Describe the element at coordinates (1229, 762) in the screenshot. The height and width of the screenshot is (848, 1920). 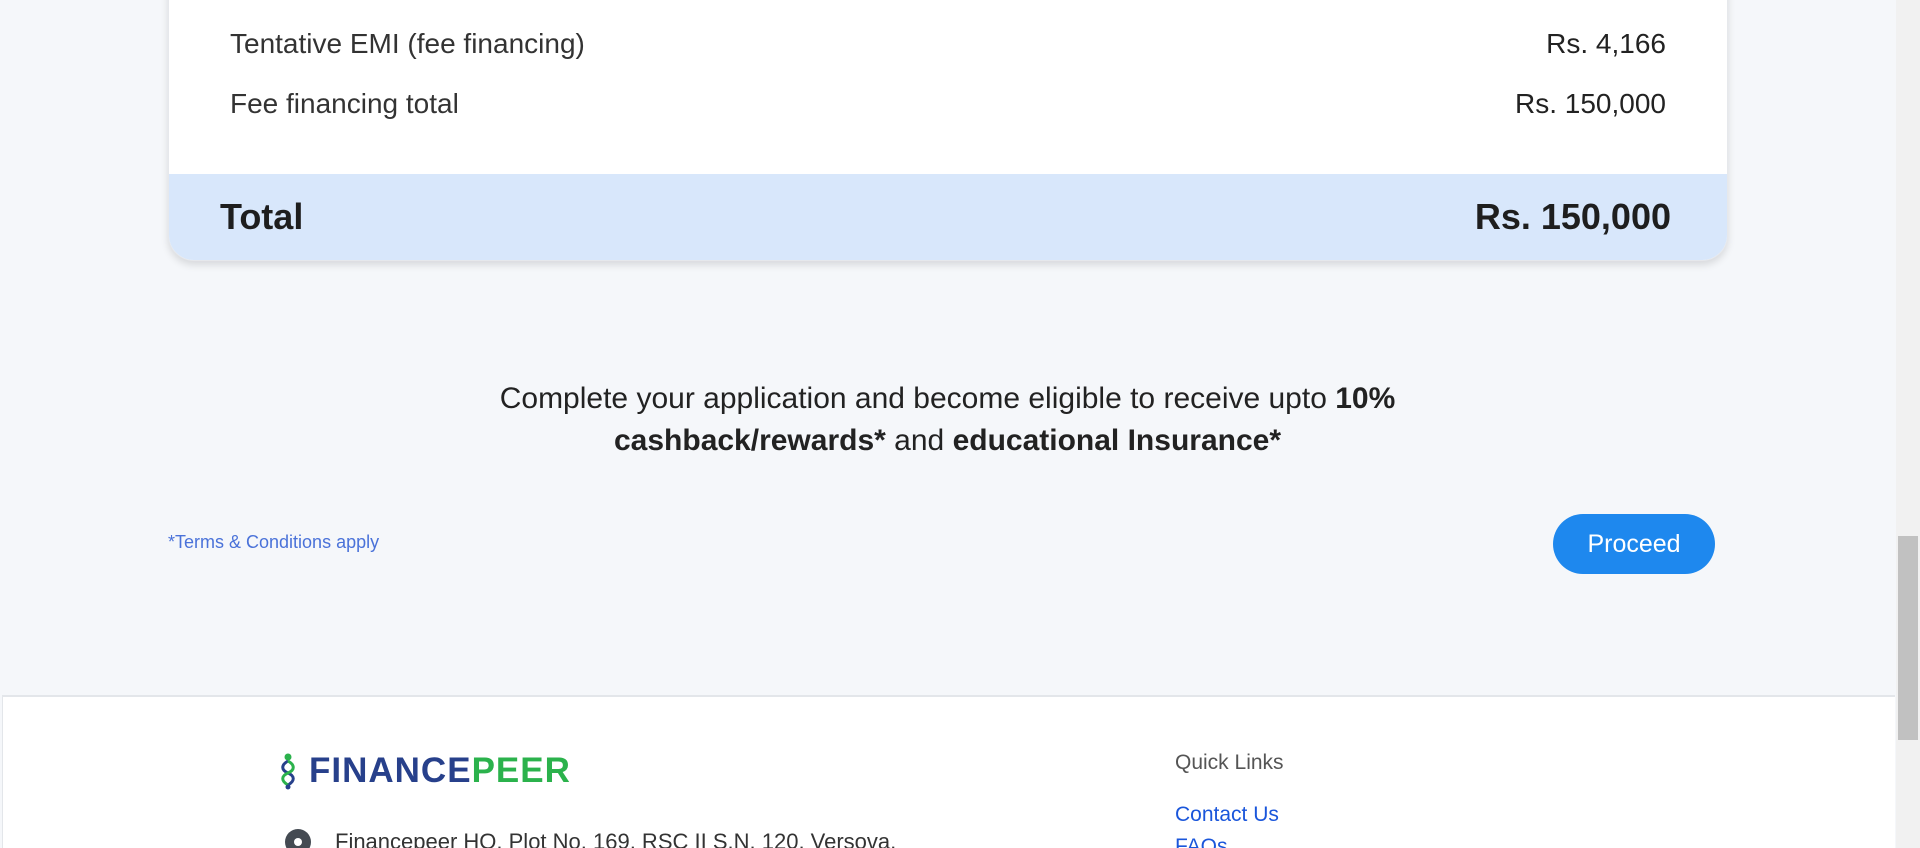
I see `quick-links-title: Quick Links` at that location.